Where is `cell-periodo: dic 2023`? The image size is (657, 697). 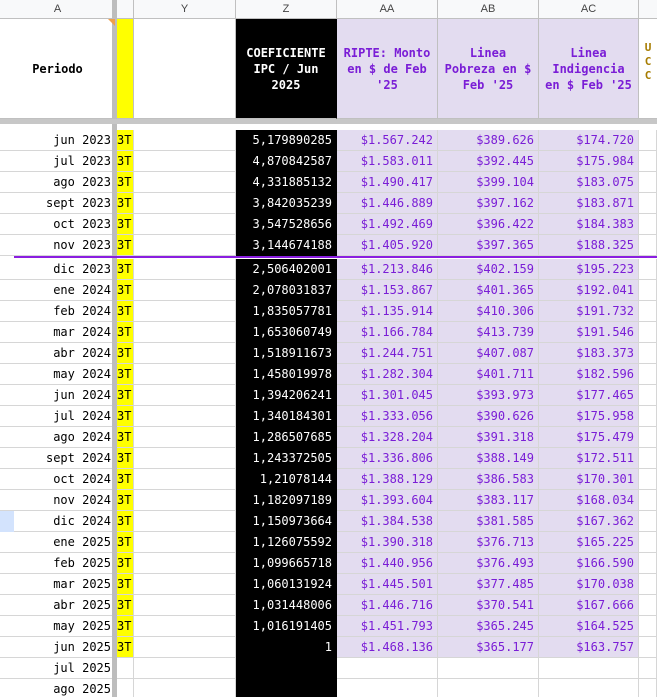
cell-periodo: dic 2023 is located at coordinates (58, 269).